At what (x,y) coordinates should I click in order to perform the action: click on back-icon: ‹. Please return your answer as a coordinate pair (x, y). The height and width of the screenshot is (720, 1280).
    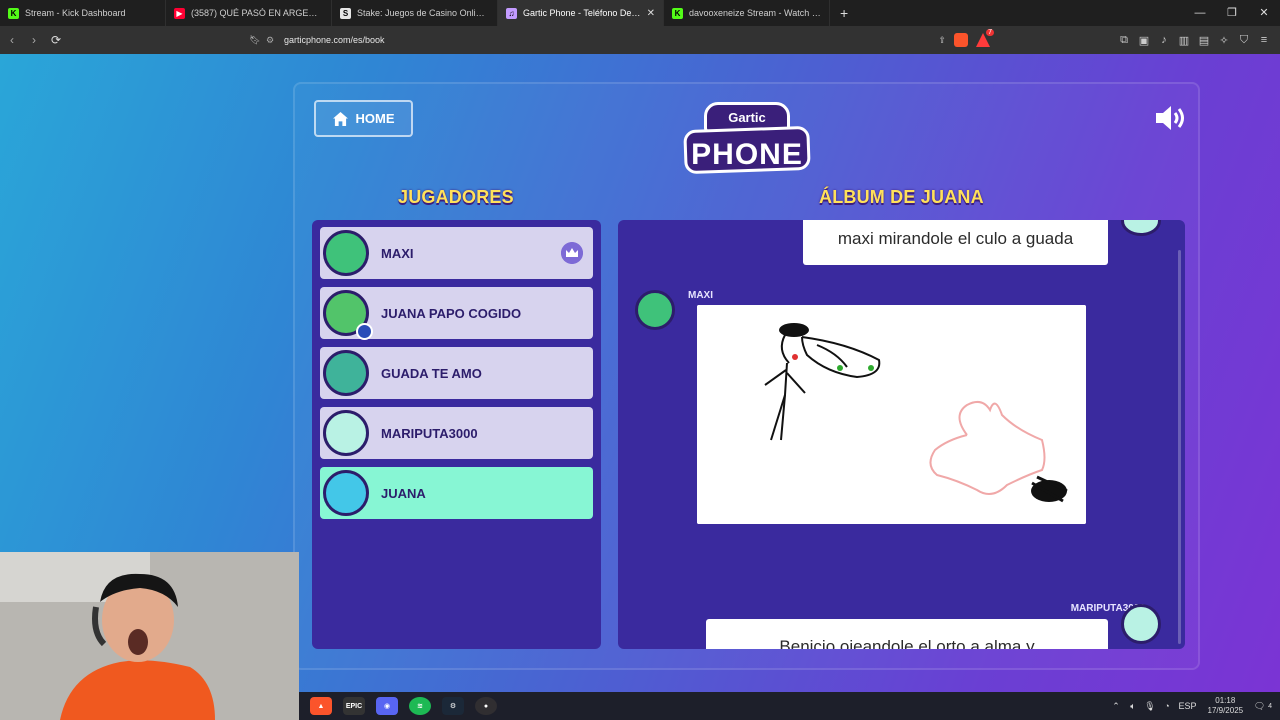
    Looking at the image, I should click on (12, 40).